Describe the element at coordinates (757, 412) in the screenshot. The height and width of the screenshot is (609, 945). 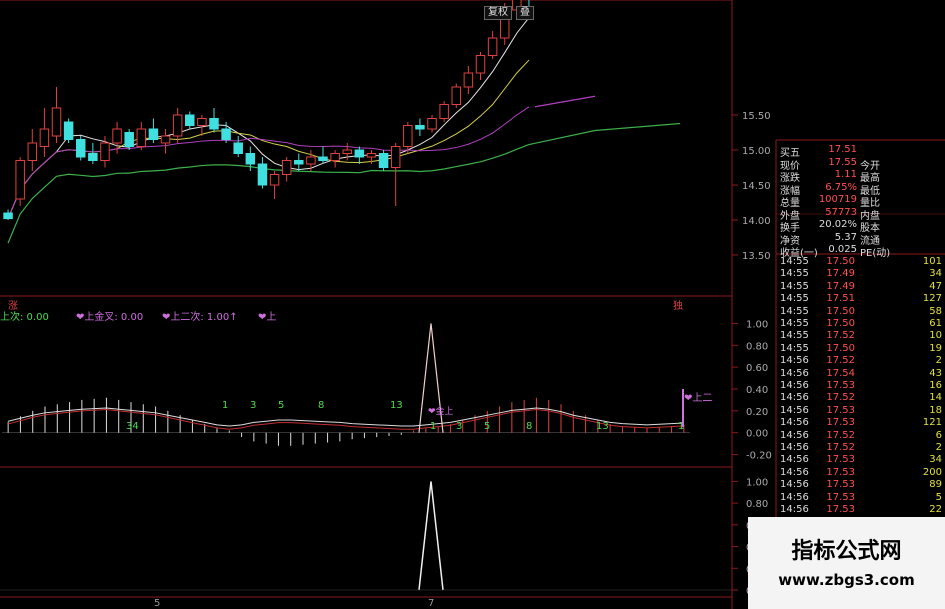
I see `indicator-axis-label: 0.20` at that location.